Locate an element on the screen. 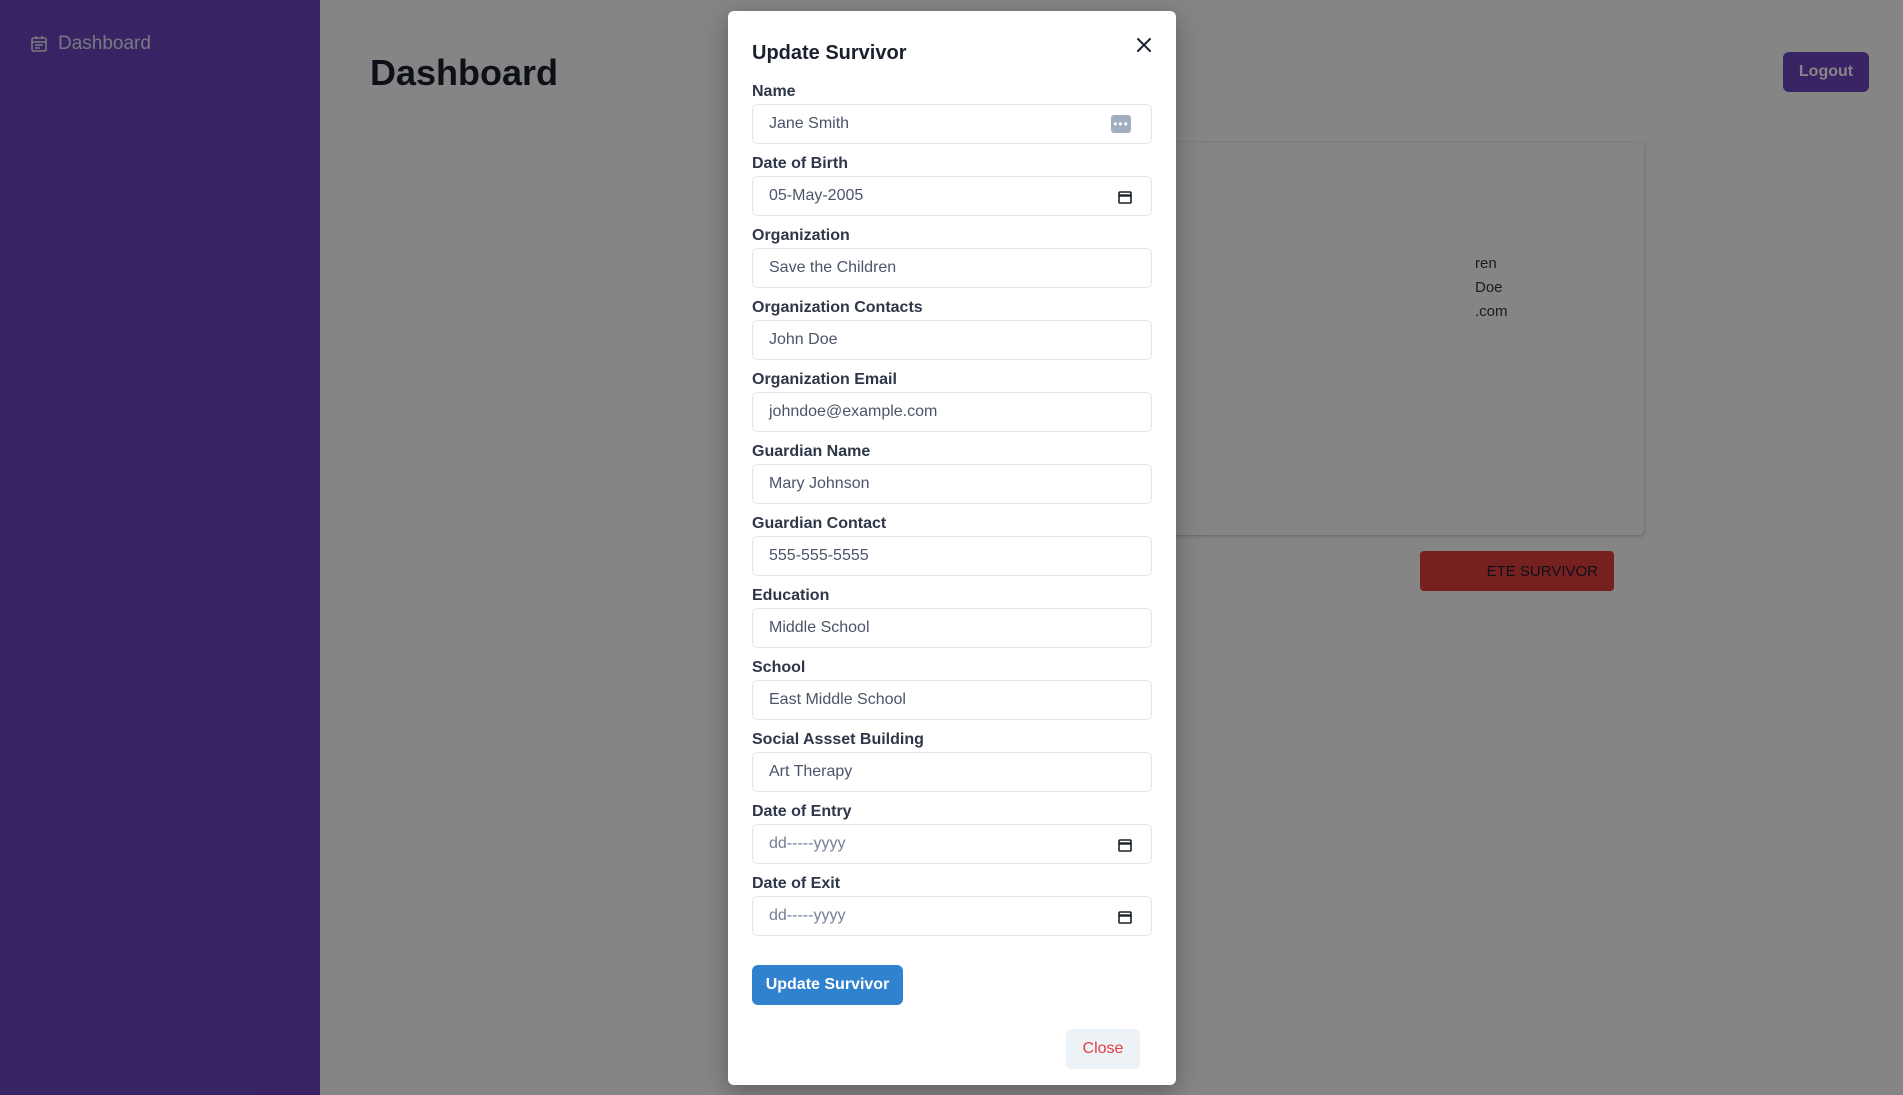  date-of-entry-label: Date of Entry is located at coordinates (802, 811).